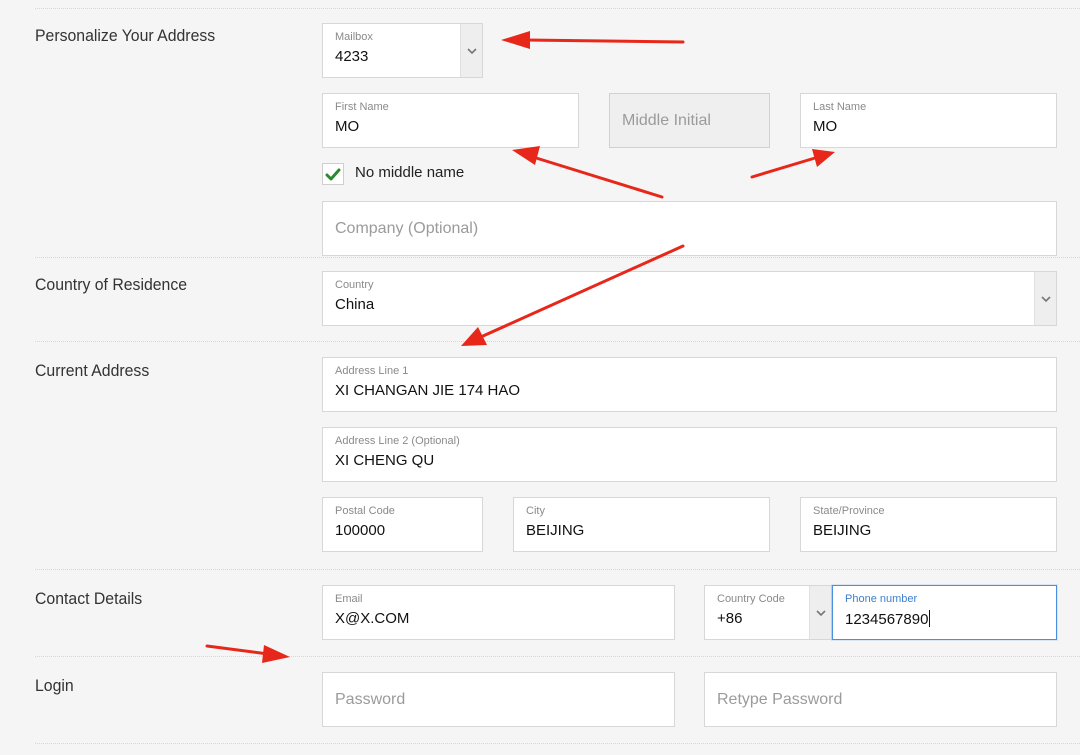  What do you see at coordinates (354, 285) in the screenshot?
I see `country-label: Country` at bounding box center [354, 285].